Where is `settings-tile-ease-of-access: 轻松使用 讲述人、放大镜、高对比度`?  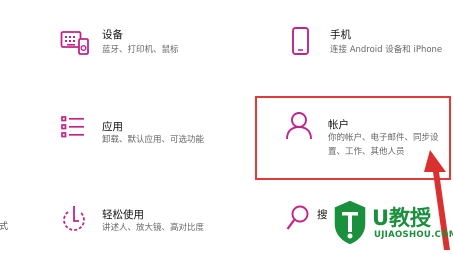 settings-tile-ease-of-access: 轻松使用 讲述人、放大镜、高对比度 is located at coordinates (155, 226).